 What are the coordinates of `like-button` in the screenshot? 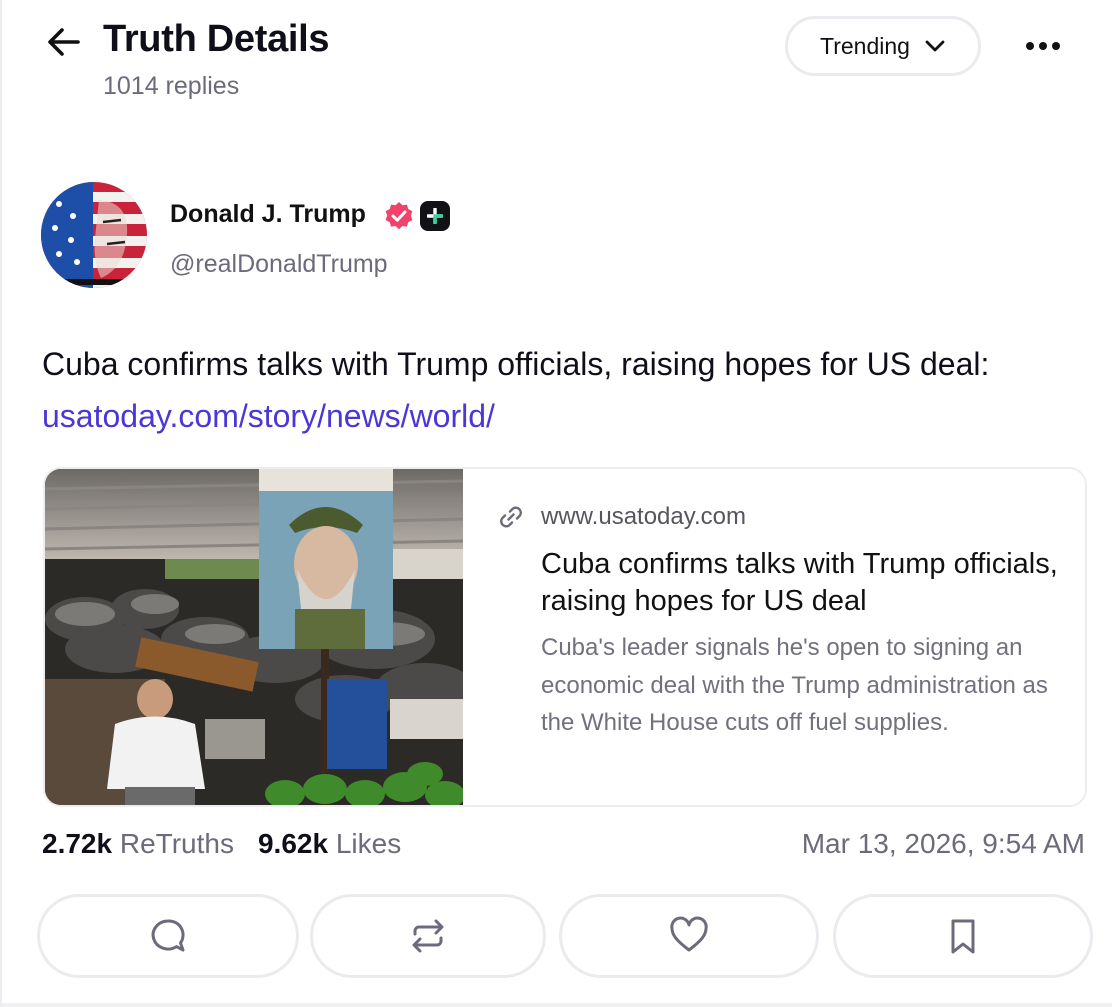 It's located at (689, 936).